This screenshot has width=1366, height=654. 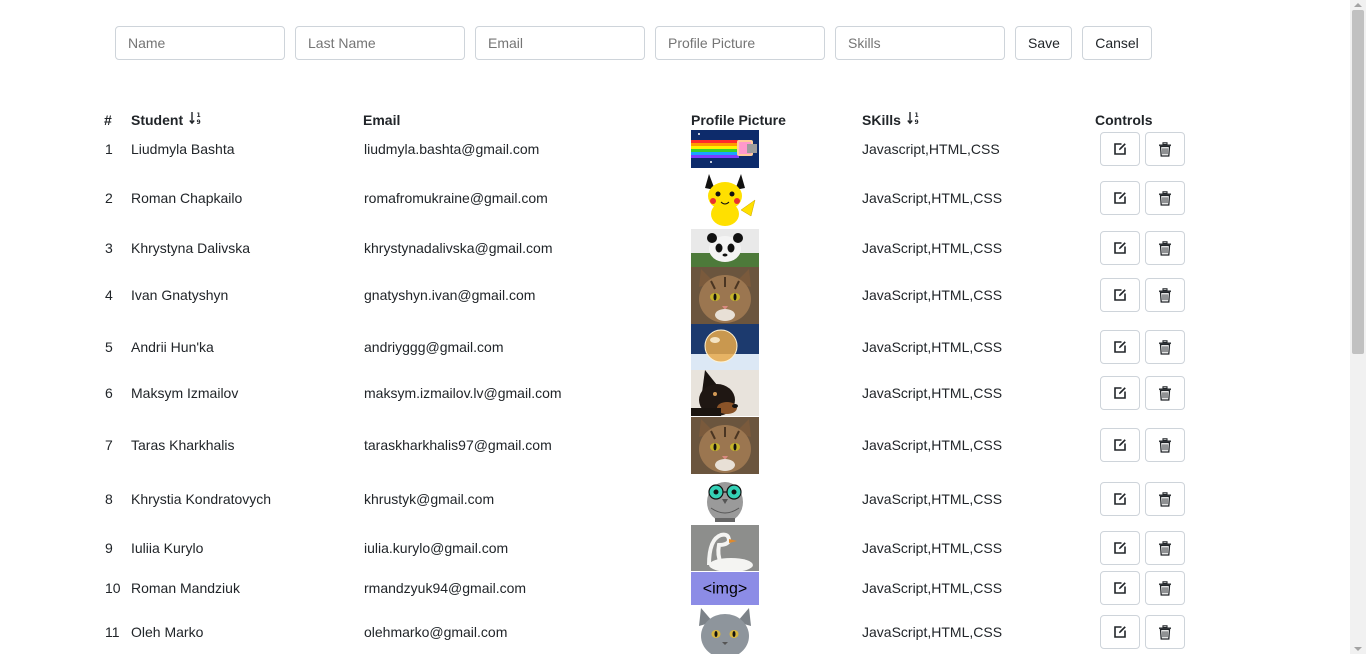 What do you see at coordinates (1358, 649) in the screenshot?
I see `scroll-down-arrow-icon` at bounding box center [1358, 649].